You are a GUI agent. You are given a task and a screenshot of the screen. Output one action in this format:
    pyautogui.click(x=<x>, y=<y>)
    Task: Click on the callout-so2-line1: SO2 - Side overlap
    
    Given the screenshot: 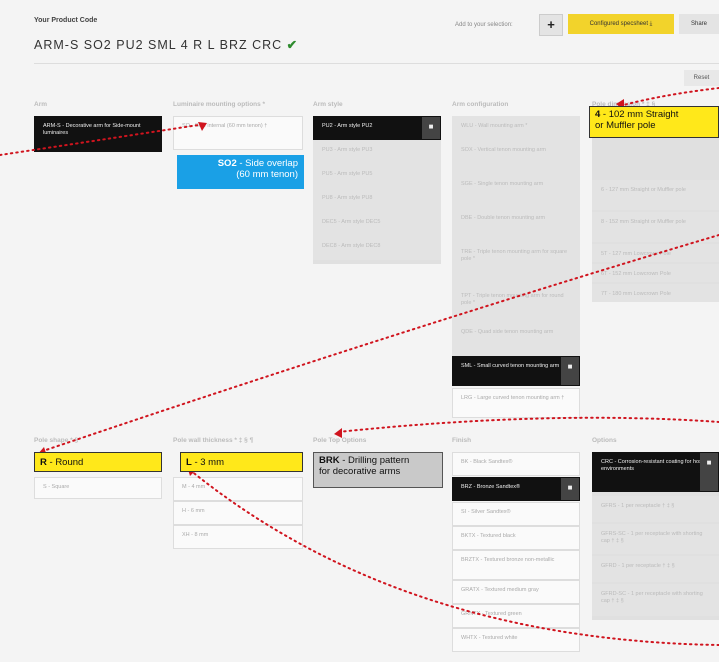 What is the action you would take?
    pyautogui.click(x=240, y=163)
    